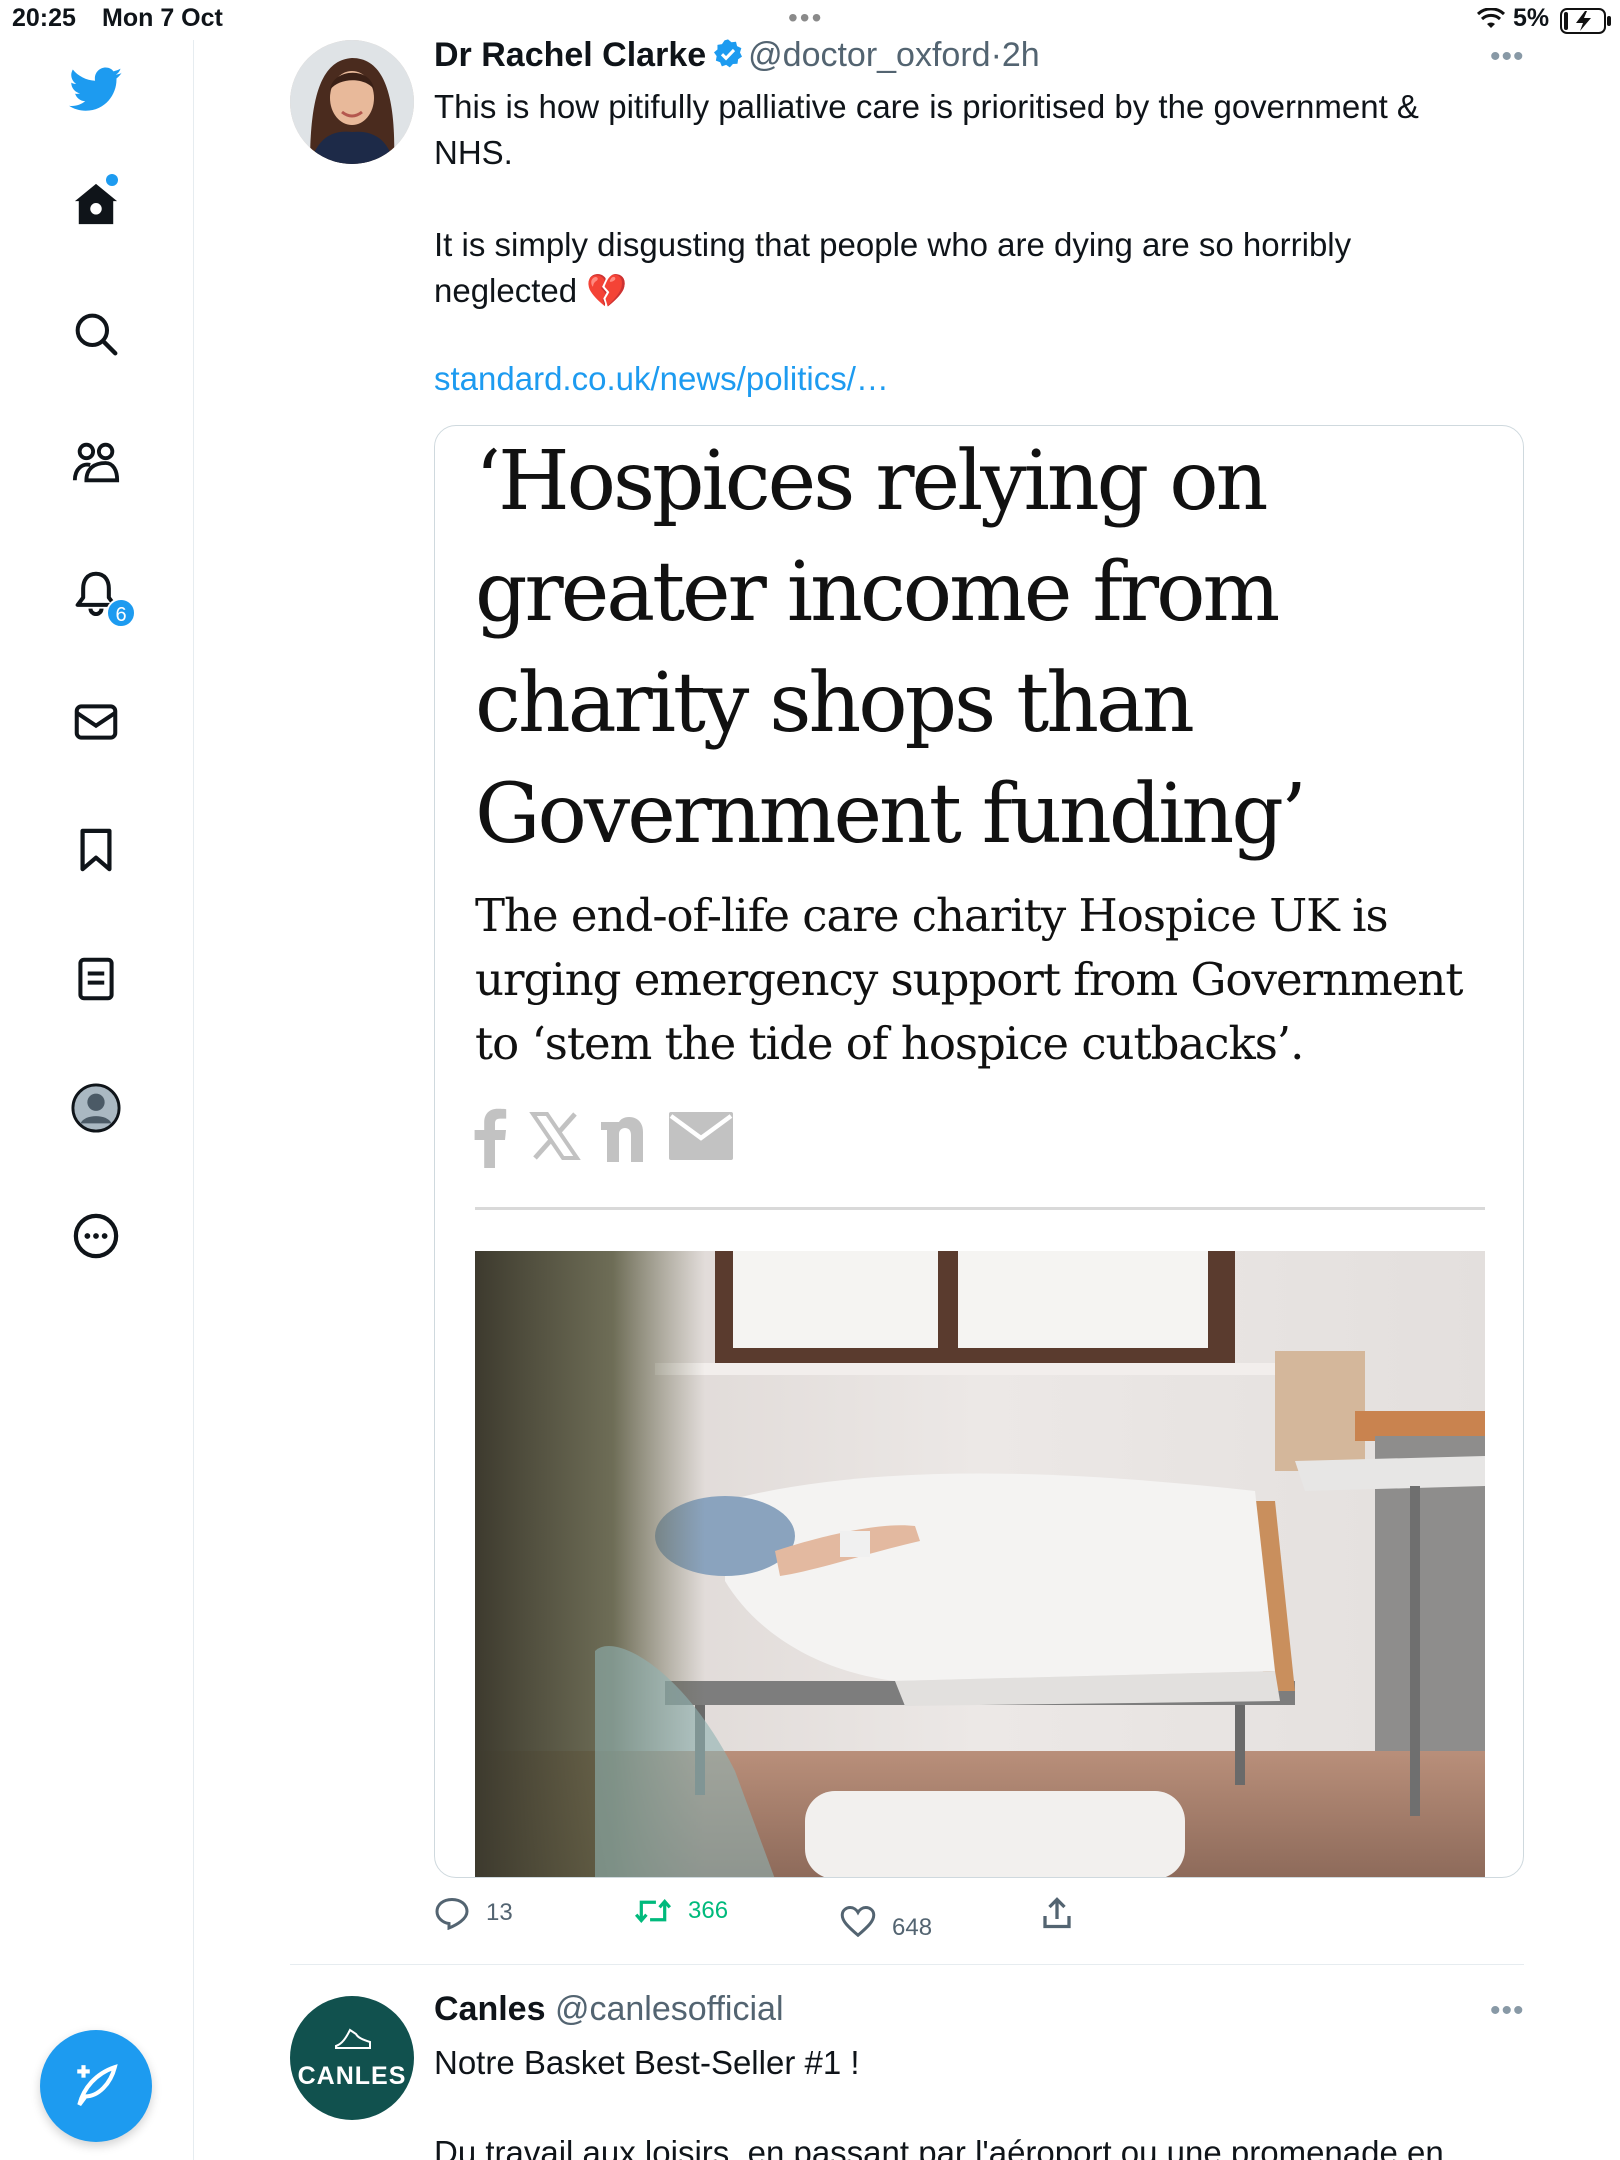 Image resolution: width=1620 pixels, height=2160 pixels. What do you see at coordinates (162, 18) in the screenshot?
I see `status-date: Mon 7 Oct` at bounding box center [162, 18].